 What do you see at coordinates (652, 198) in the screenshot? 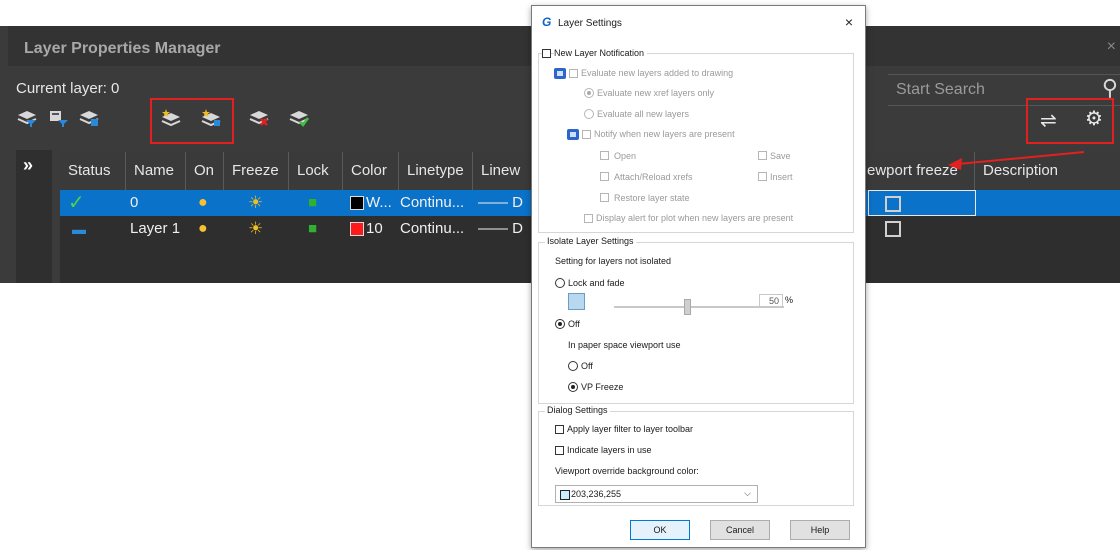
I see `restore-state-label: Restore layer state` at bounding box center [652, 198].